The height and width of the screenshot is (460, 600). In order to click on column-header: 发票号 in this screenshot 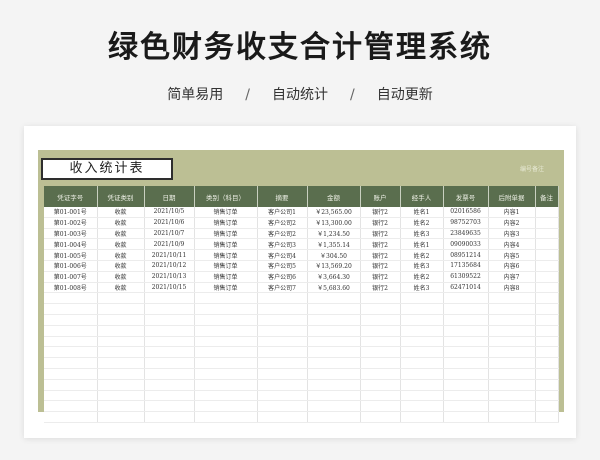, I will do `click(466, 196)`.